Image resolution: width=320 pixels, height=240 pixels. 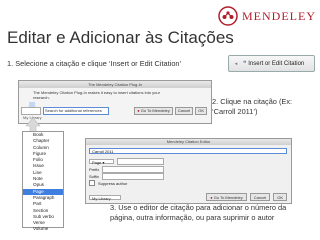 What do you see at coordinates (228, 16) in the screenshot?
I see `mendeley-logo-icon` at bounding box center [228, 16].